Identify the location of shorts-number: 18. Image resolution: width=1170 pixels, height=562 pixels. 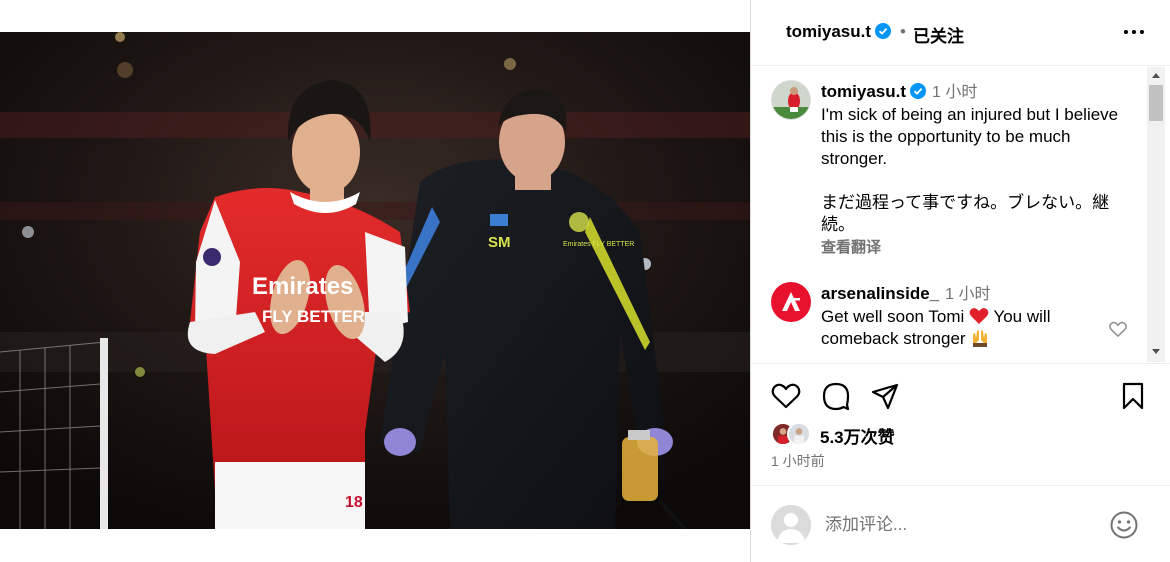
(354, 502).